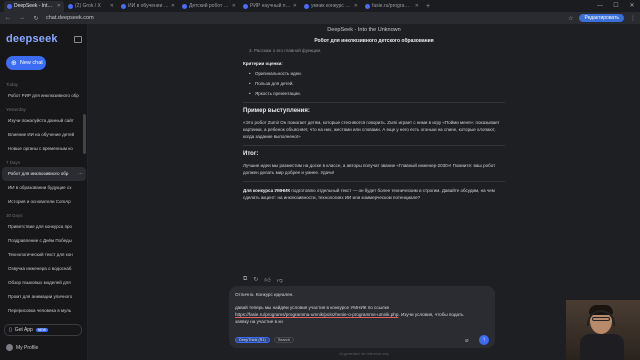 The width and height of the screenshot is (640, 360). I want to click on new-badge: NEW, so click(42, 330).